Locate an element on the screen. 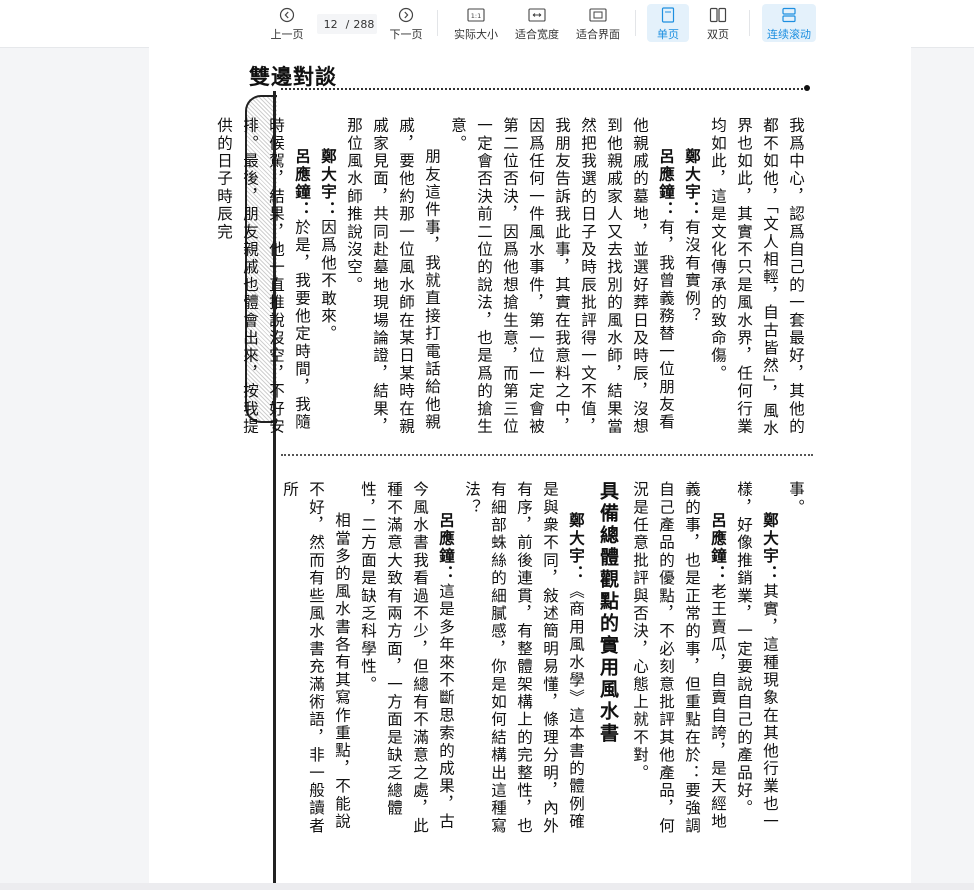 Image resolution: width=974 pixels, height=890 pixels. section-heading: 具備總體觀點的實用風水書 is located at coordinates (608, 613).